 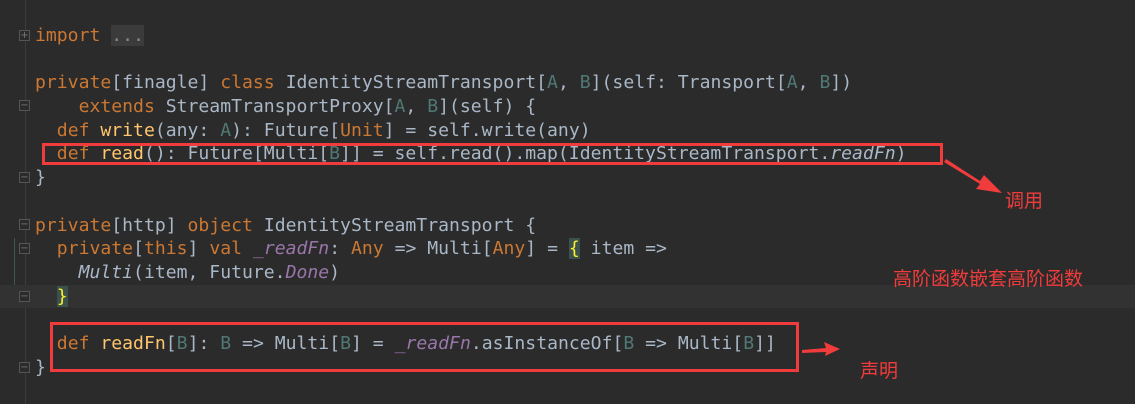 What do you see at coordinates (68, 35) in the screenshot?
I see `code-token: import` at bounding box center [68, 35].